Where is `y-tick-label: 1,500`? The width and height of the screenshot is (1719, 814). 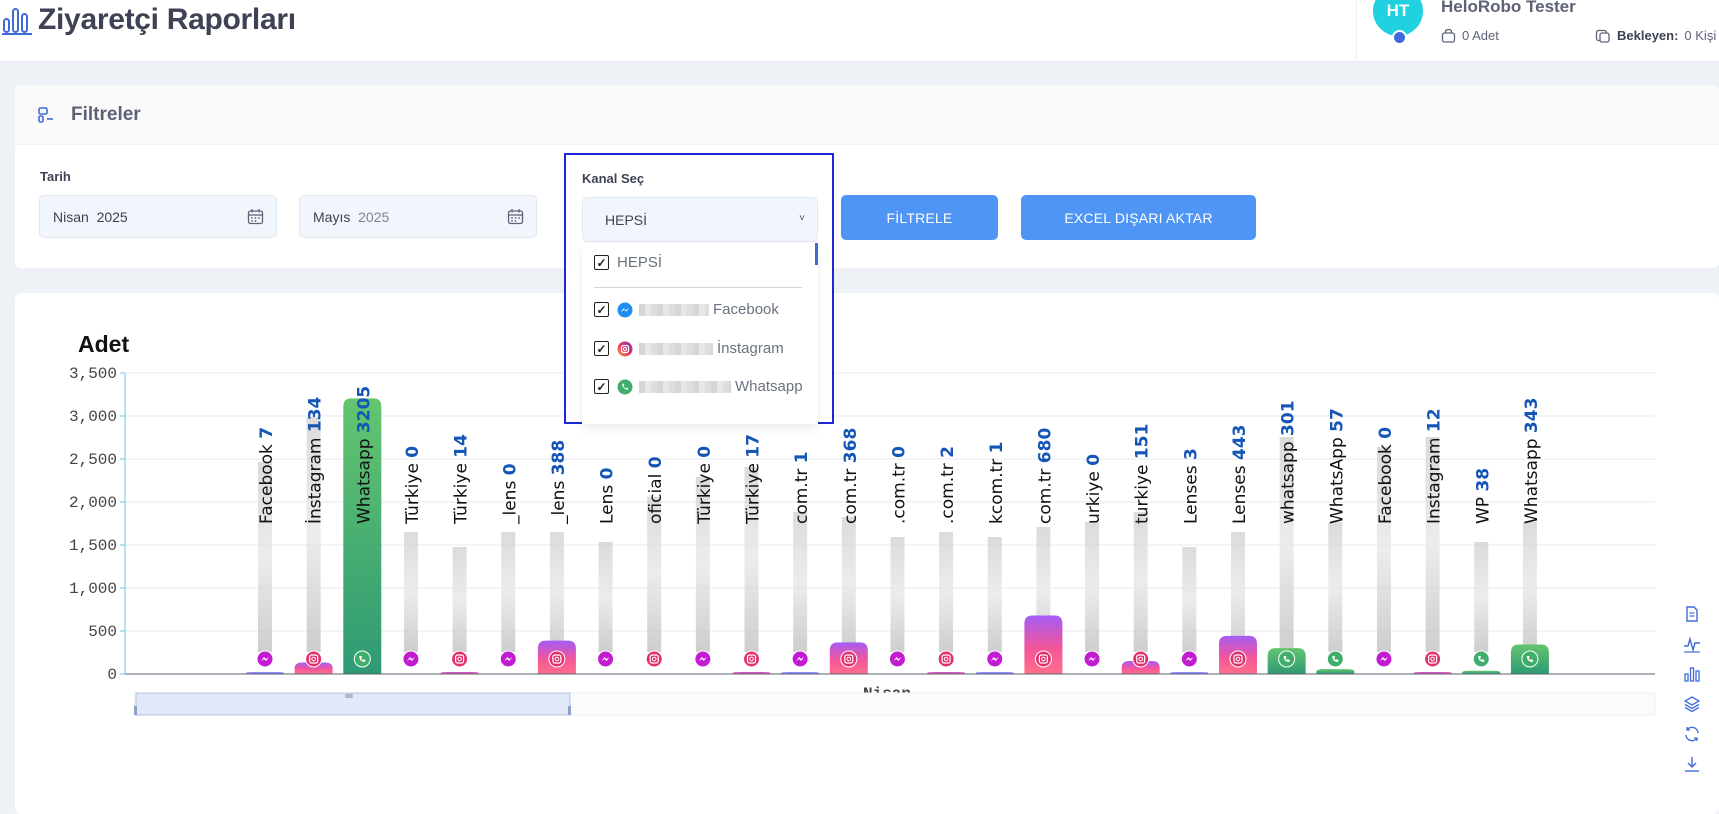
y-tick-label: 1,500 is located at coordinates (93, 546).